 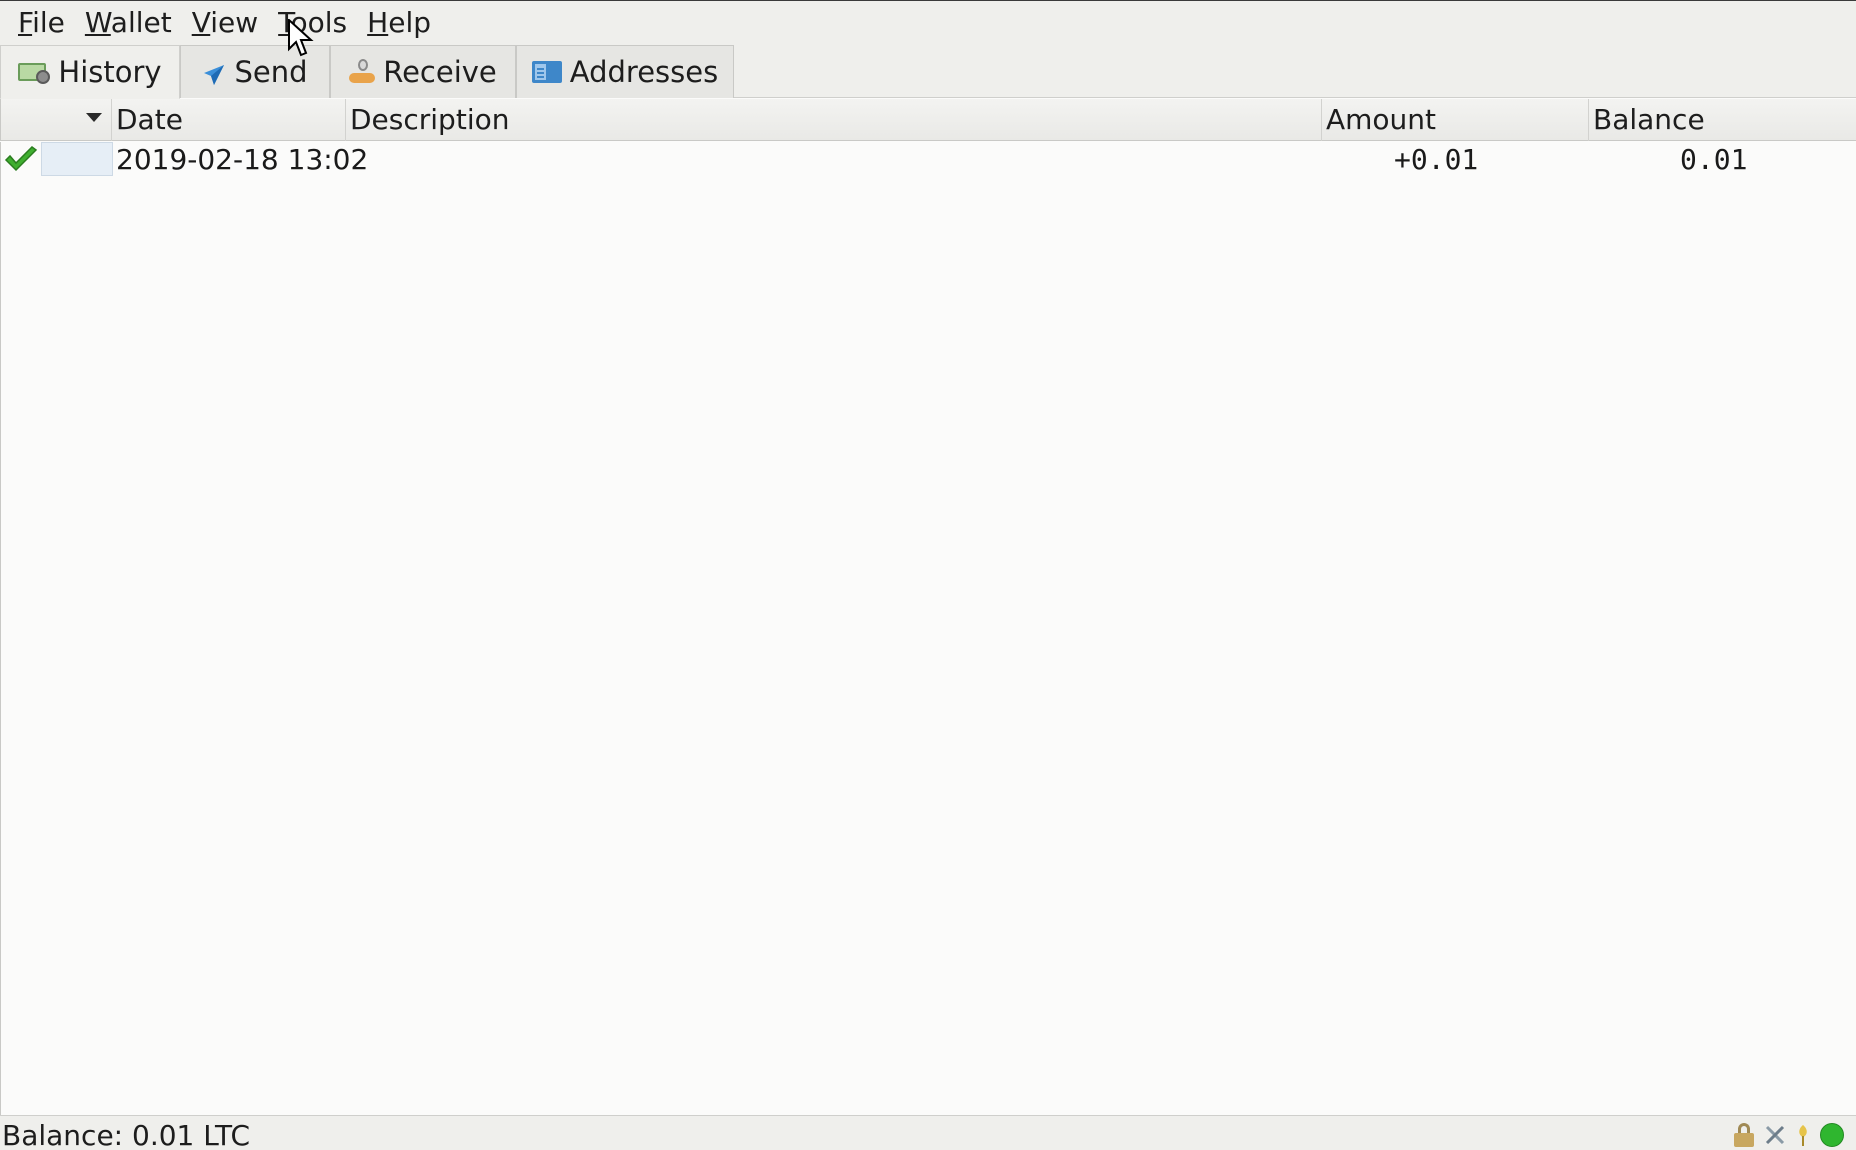 What do you see at coordinates (34, 72) in the screenshot?
I see `history-icon` at bounding box center [34, 72].